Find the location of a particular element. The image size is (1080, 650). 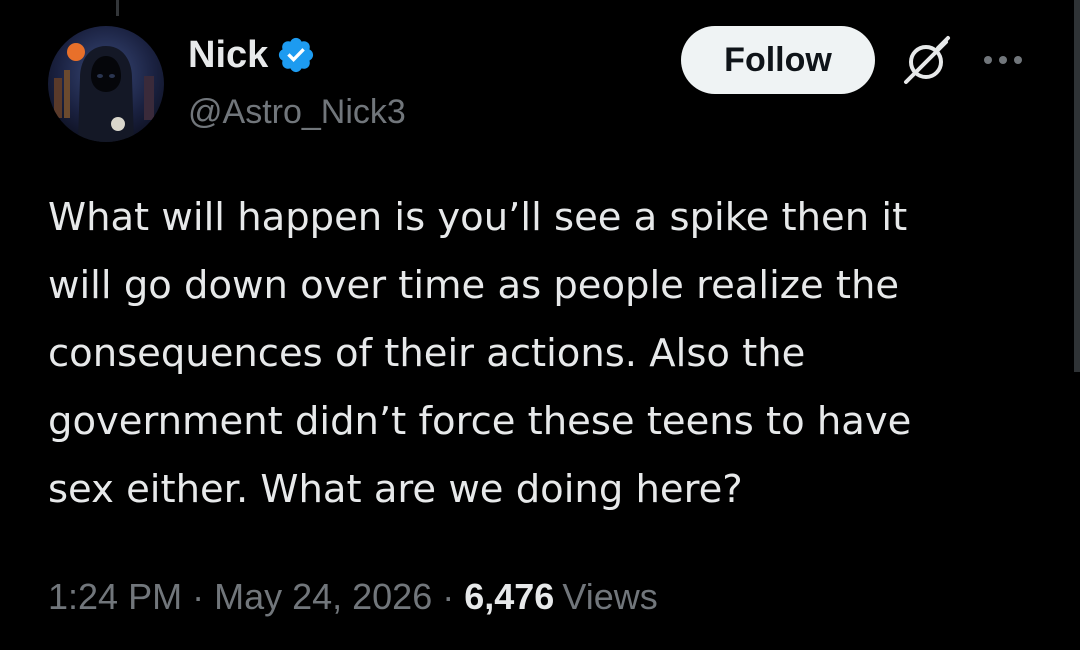

verified-badge-icon is located at coordinates (296, 55).